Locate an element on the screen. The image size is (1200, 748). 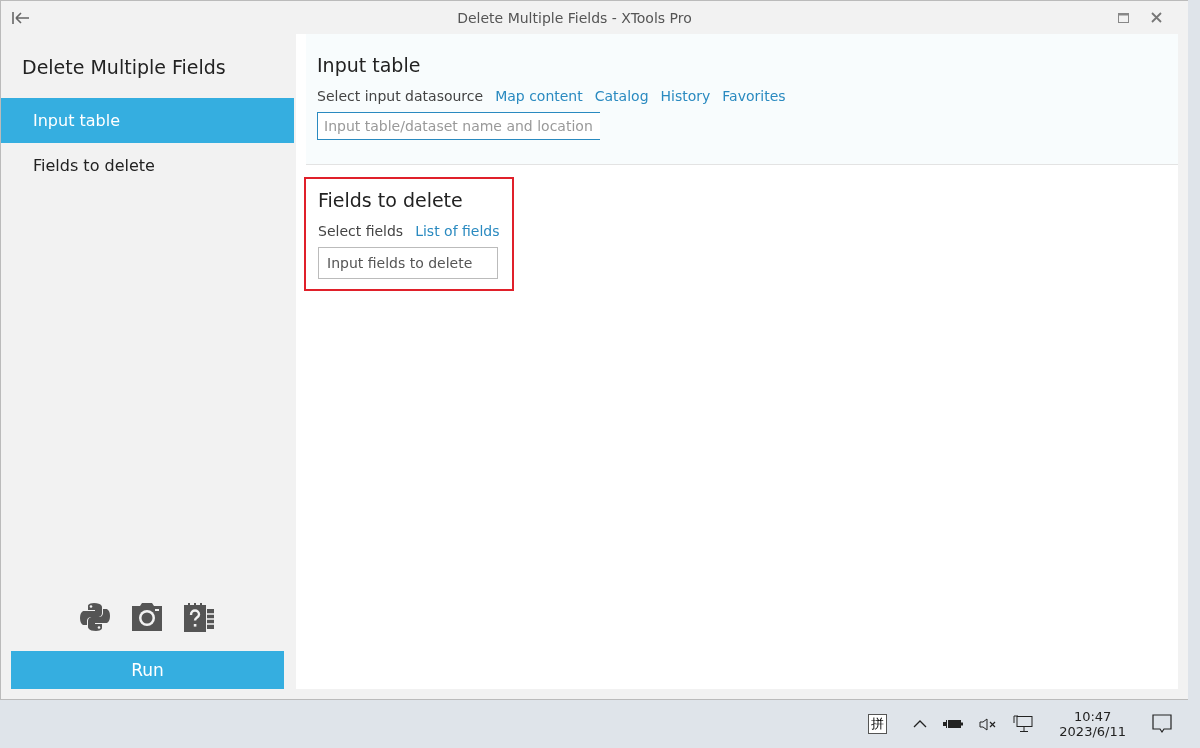
collapse-arrow-icon is located at coordinates (21, 17).